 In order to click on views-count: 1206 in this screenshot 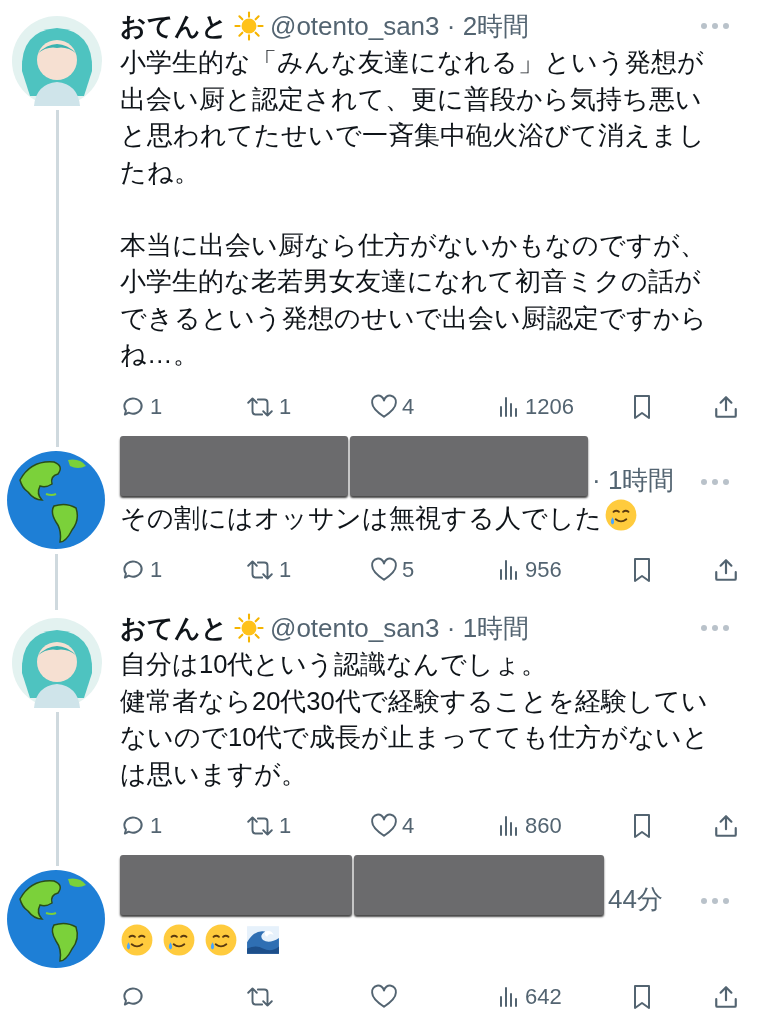, I will do `click(549, 406)`.